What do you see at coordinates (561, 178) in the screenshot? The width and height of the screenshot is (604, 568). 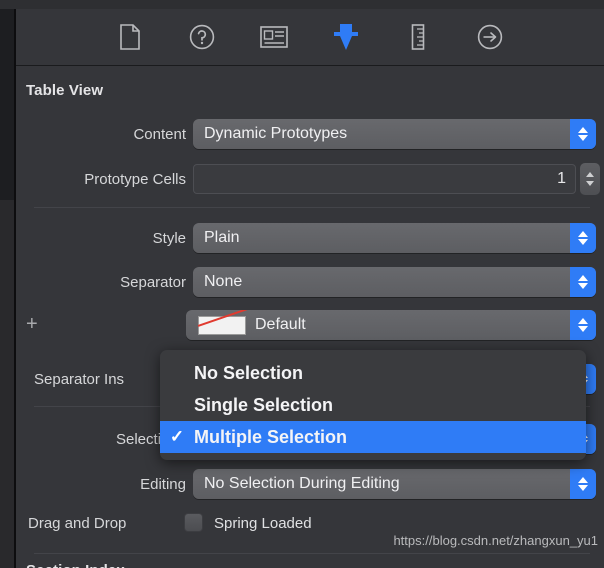 I see `prototype-cells-value: 1` at bounding box center [561, 178].